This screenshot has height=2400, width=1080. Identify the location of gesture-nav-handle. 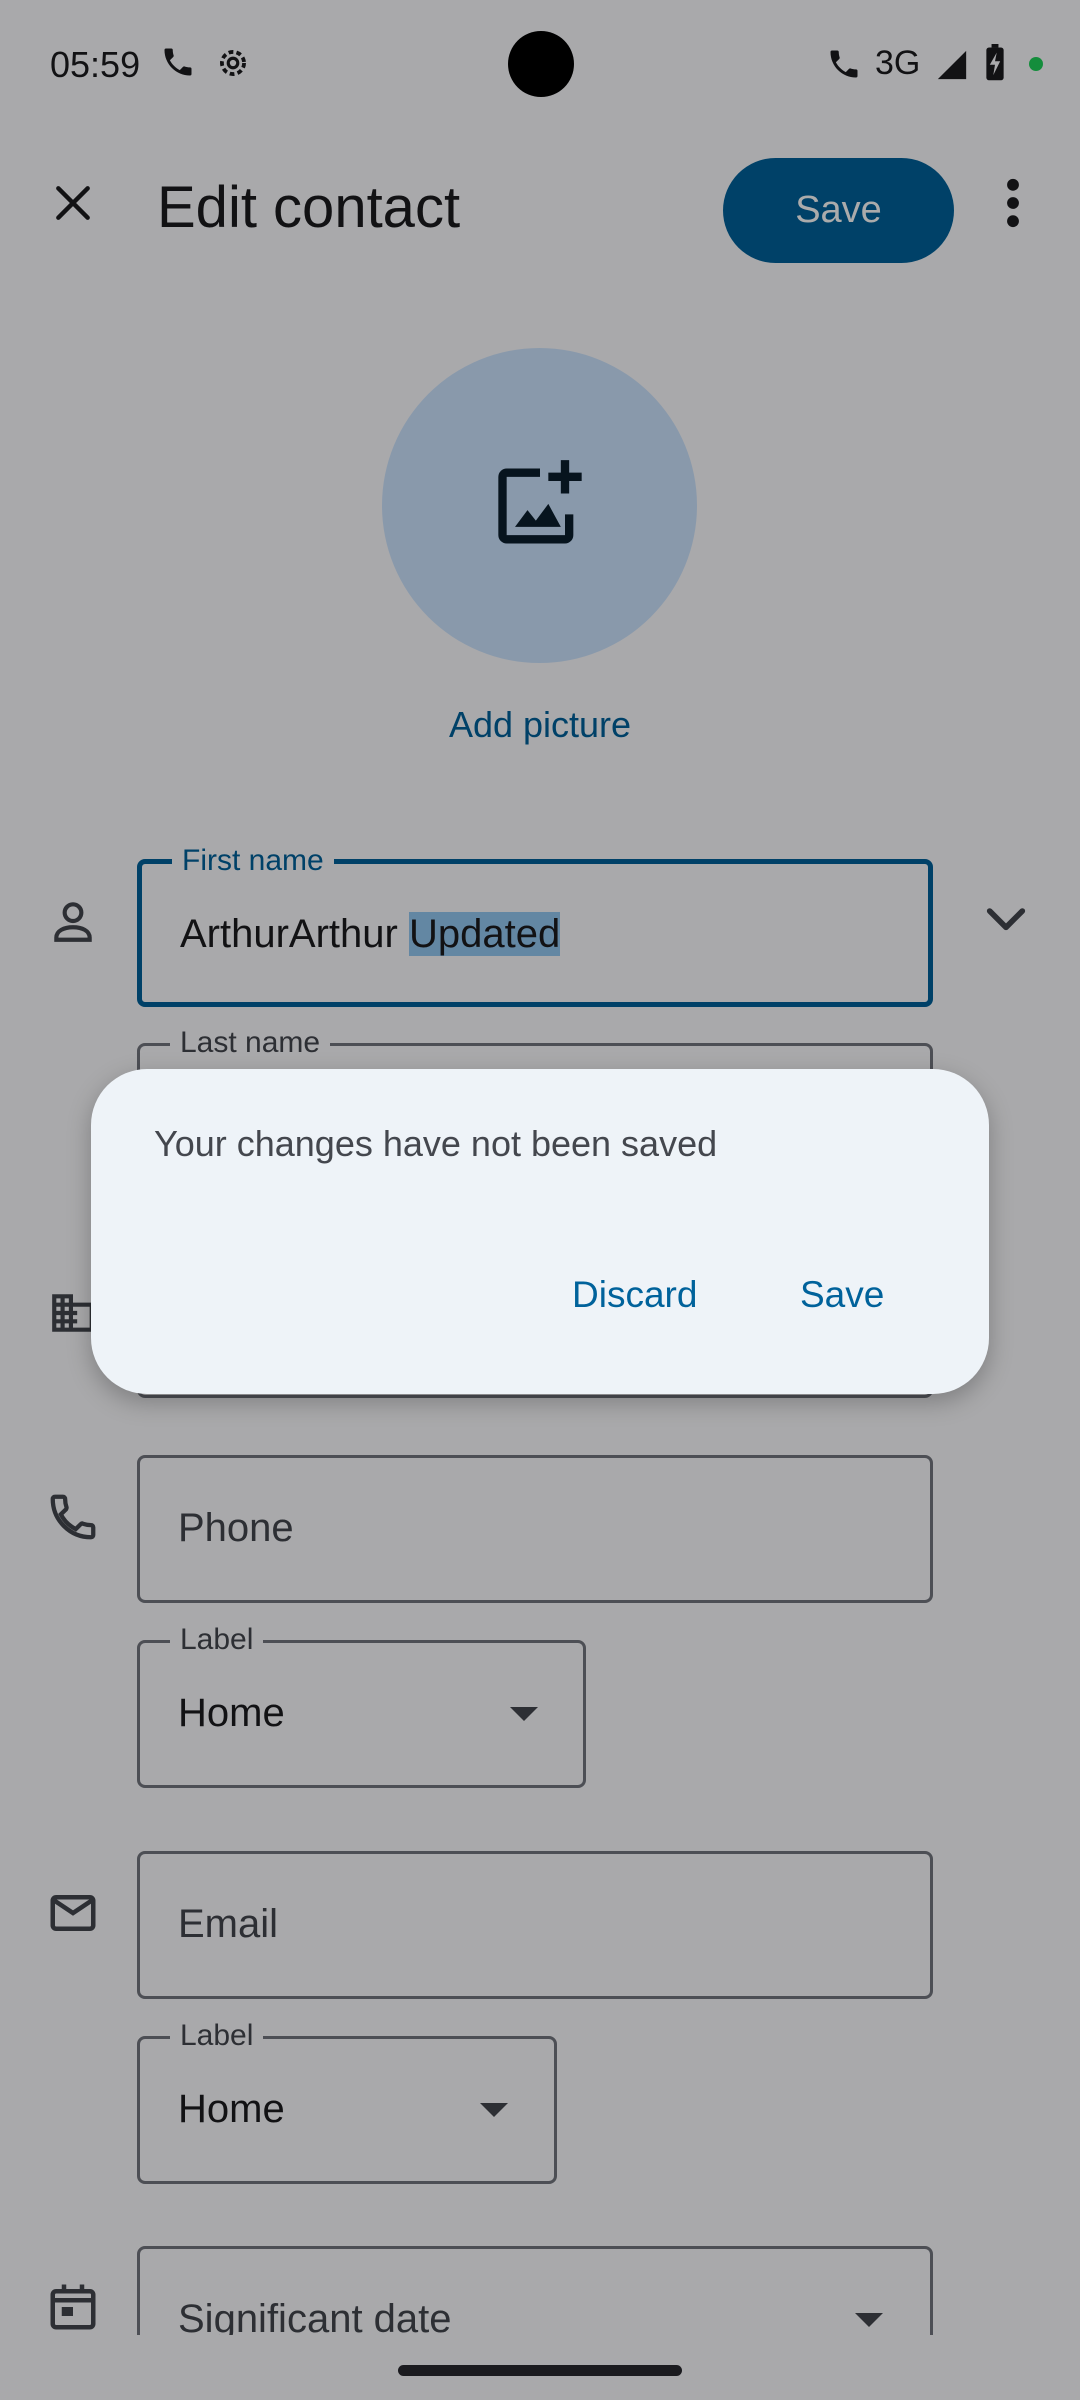
(540, 2370).